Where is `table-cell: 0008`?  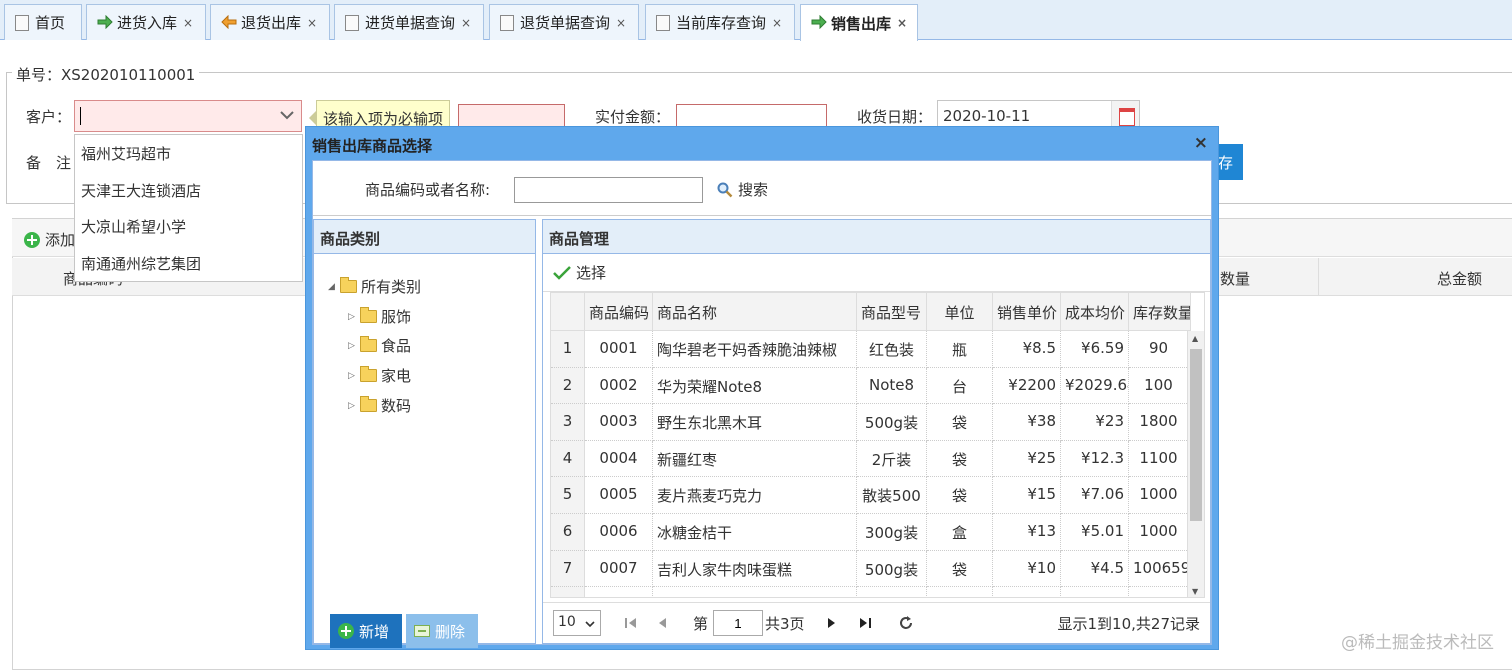
table-cell: 0008 is located at coordinates (619, 592).